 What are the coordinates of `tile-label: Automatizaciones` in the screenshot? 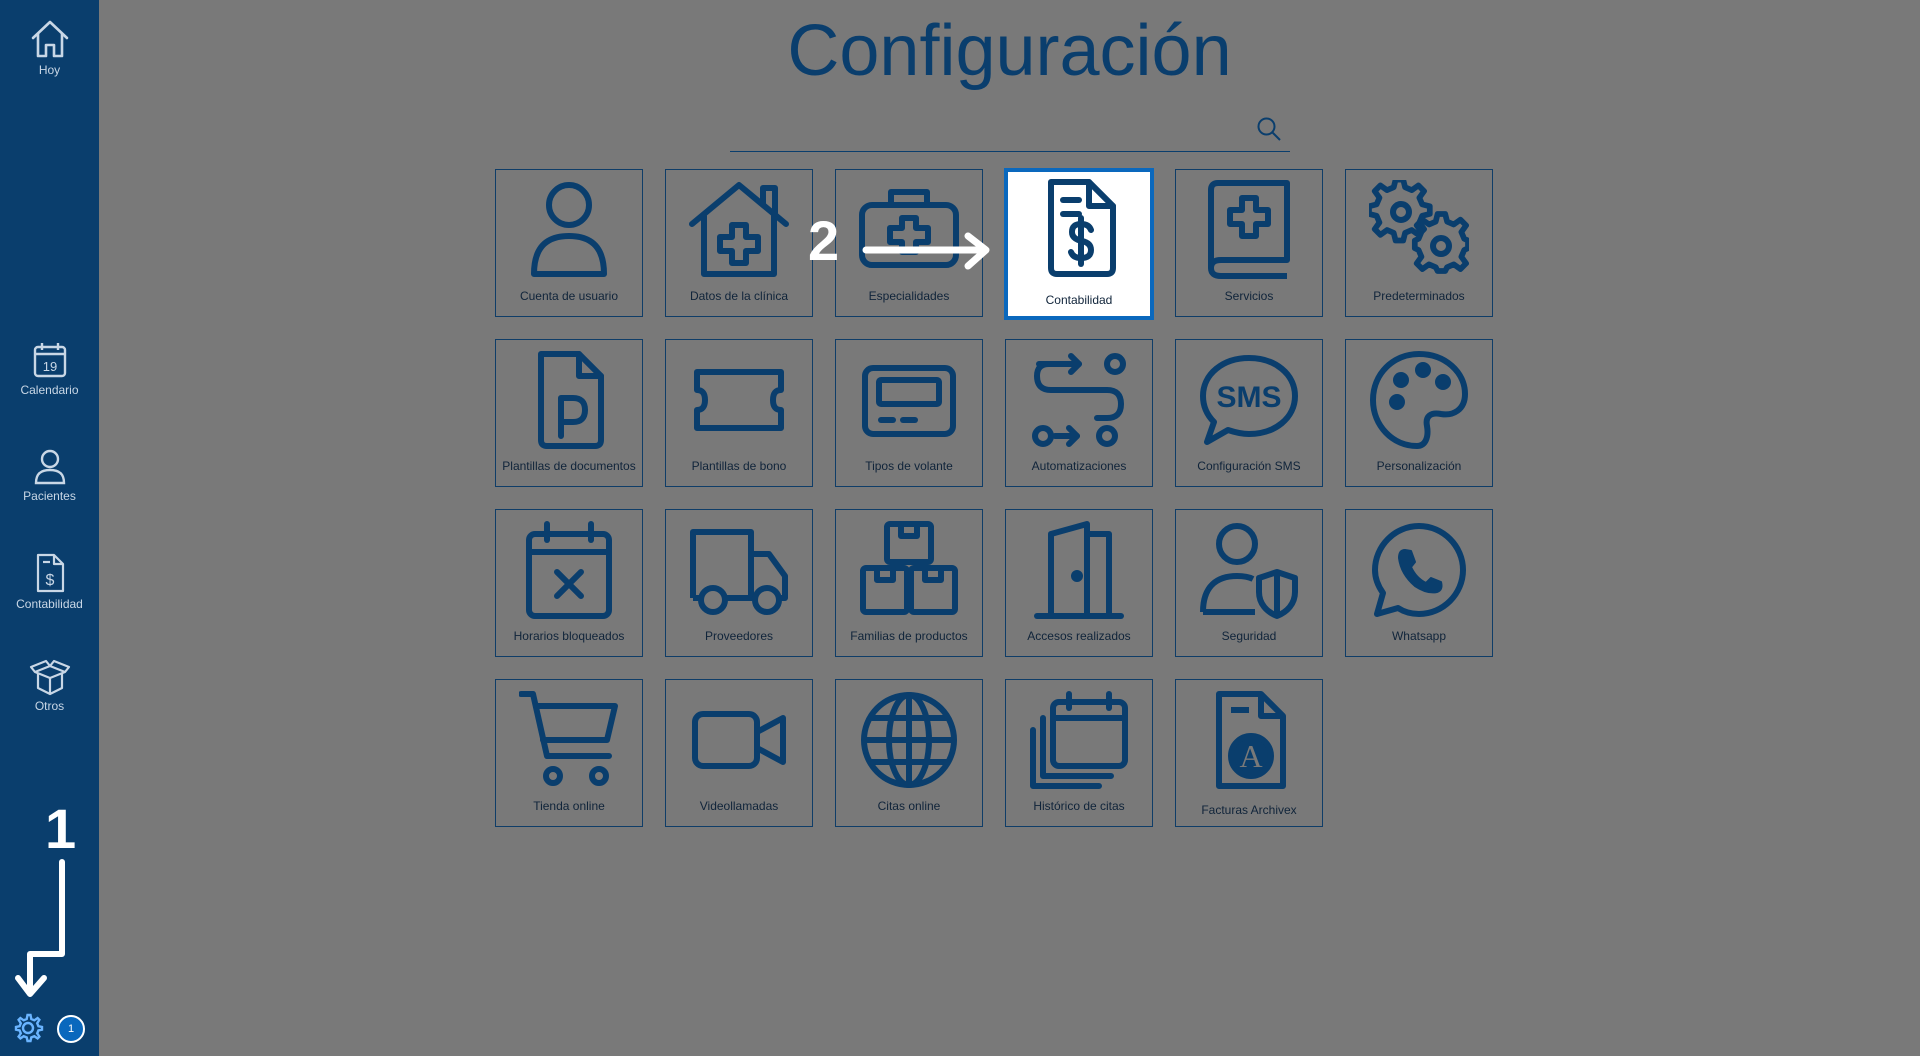 It's located at (1079, 466).